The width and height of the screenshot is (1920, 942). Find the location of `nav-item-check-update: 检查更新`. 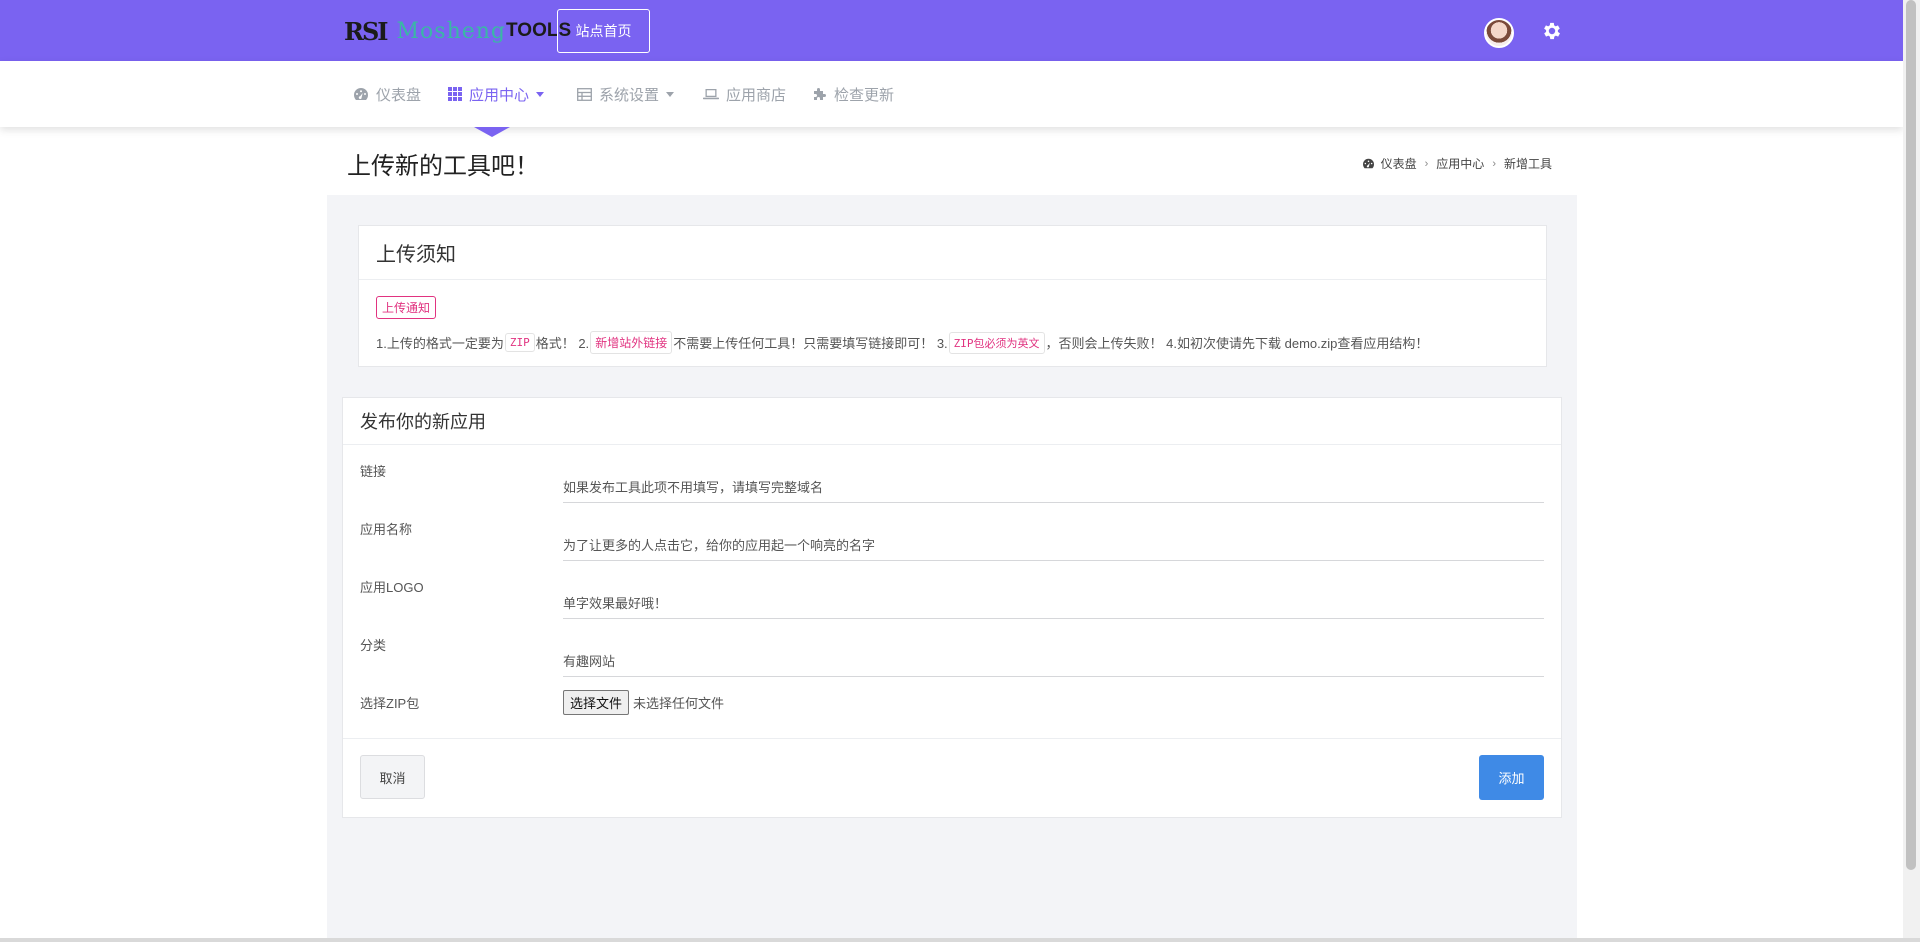

nav-item-check-update: 检查更新 is located at coordinates (853, 94).